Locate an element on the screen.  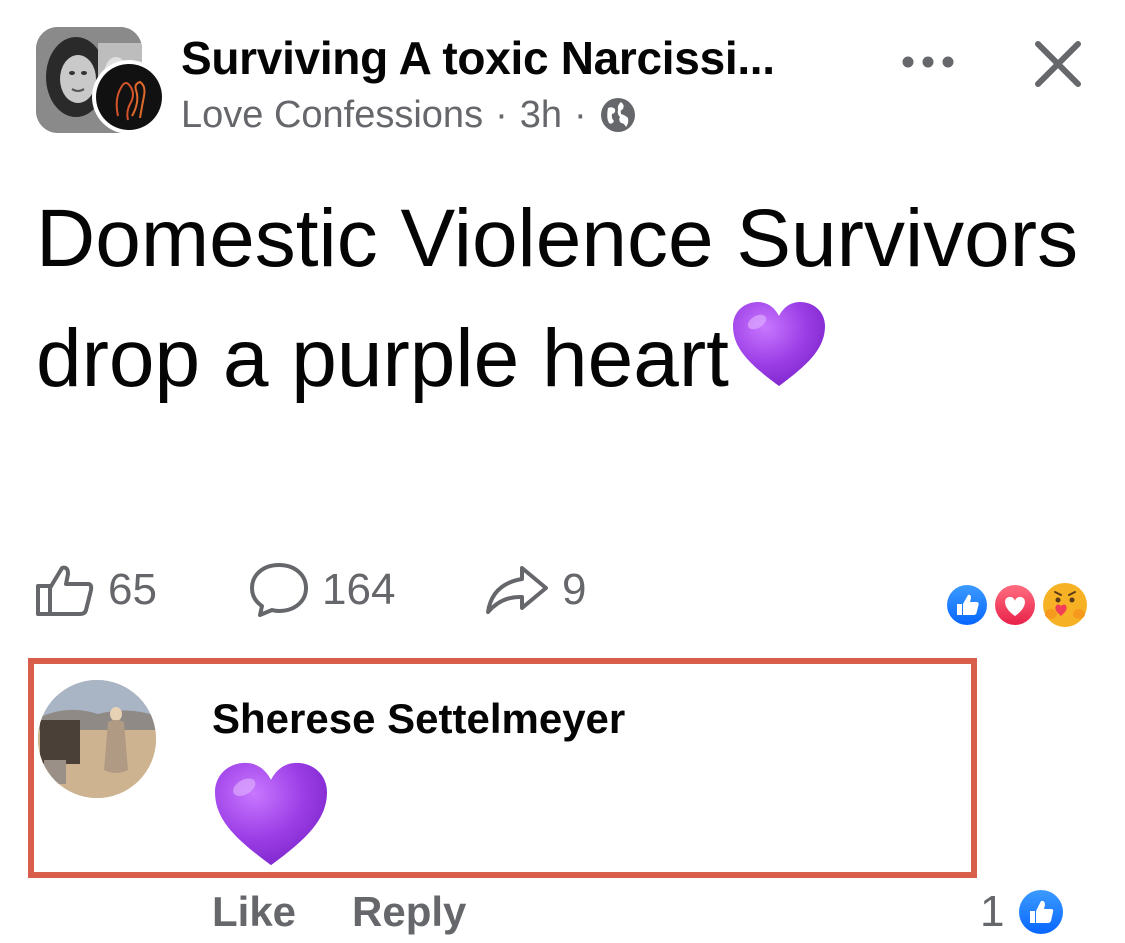
love-reaction-icon is located at coordinates (1015, 605).